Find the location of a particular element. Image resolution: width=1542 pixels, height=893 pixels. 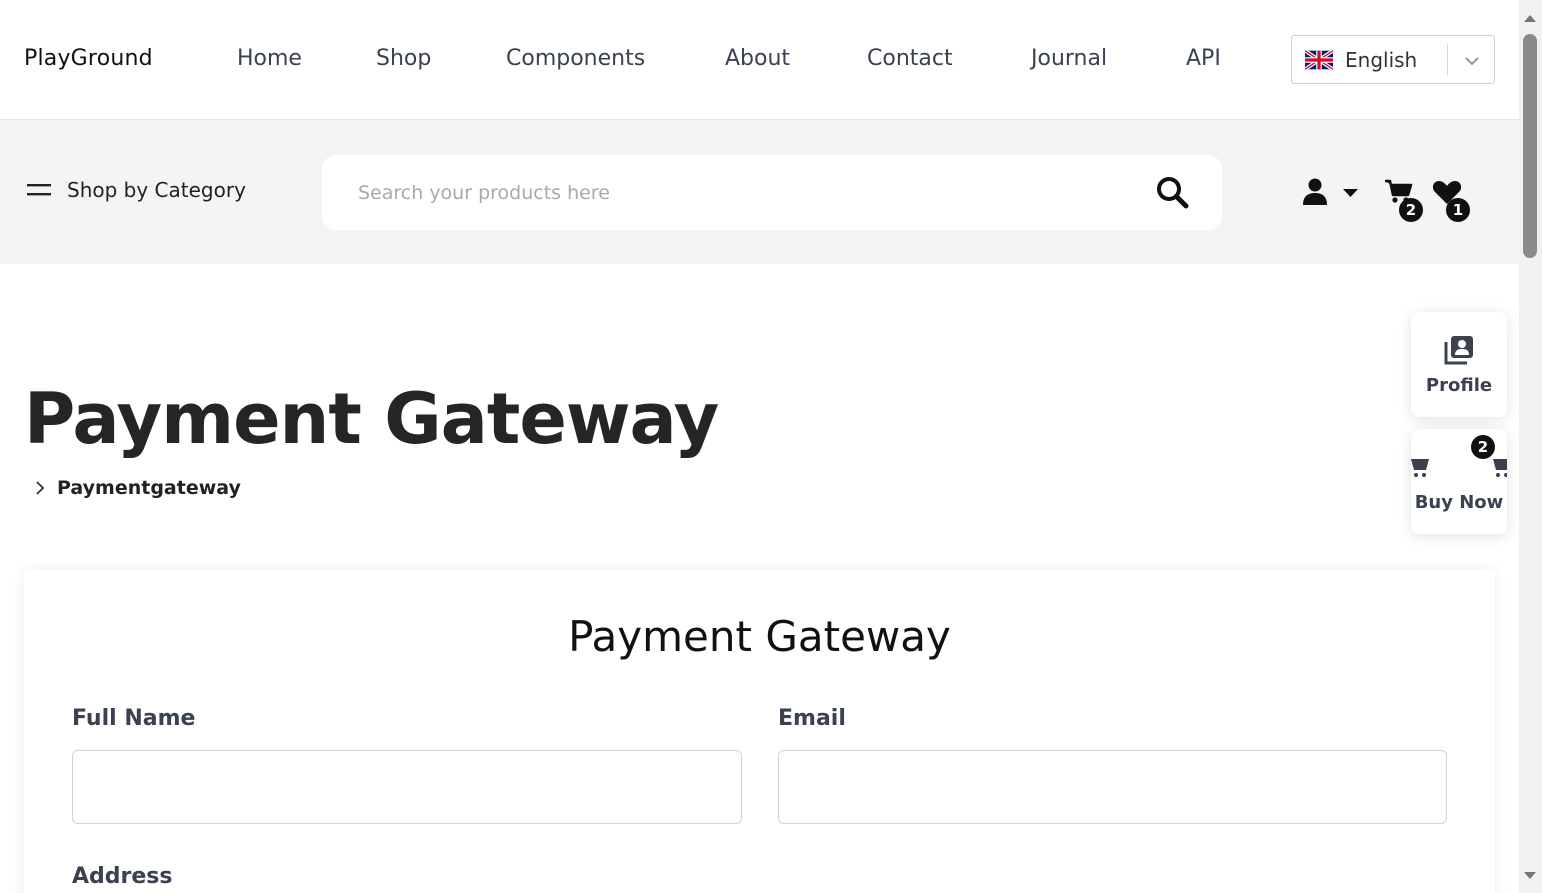

breadcrumb: Paymentgateway is located at coordinates (137, 488).